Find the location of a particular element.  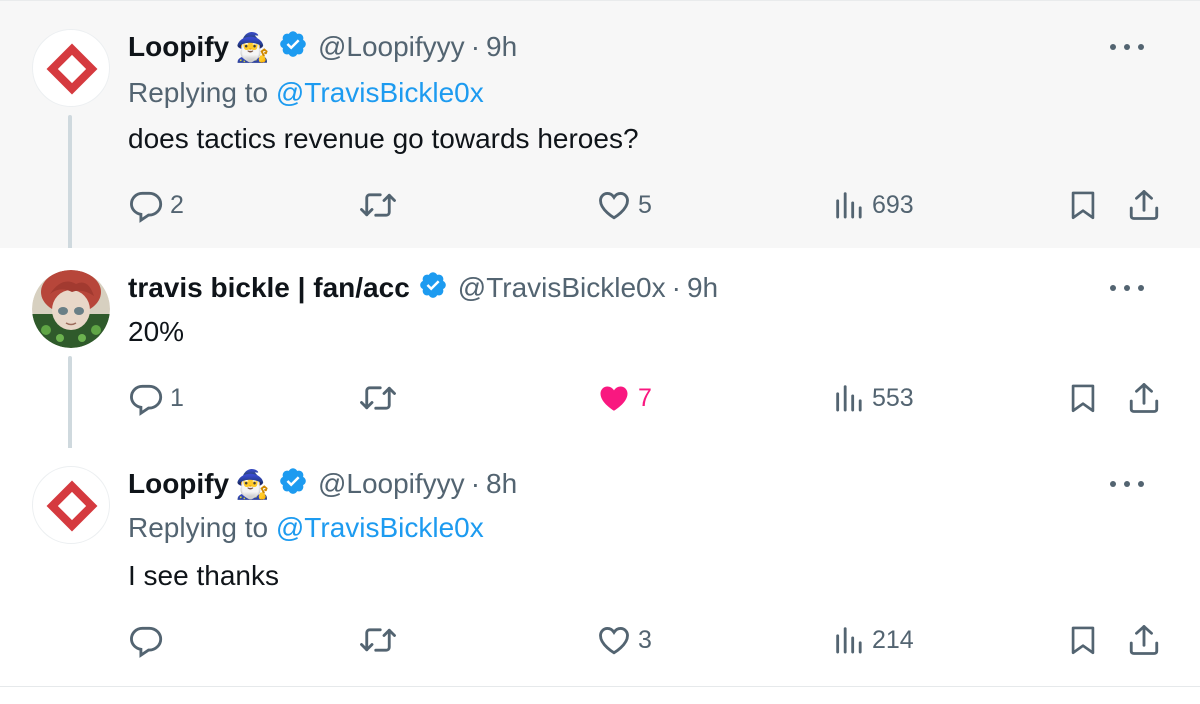

display-name: travis bickle | fan/acc is located at coordinates (269, 288).